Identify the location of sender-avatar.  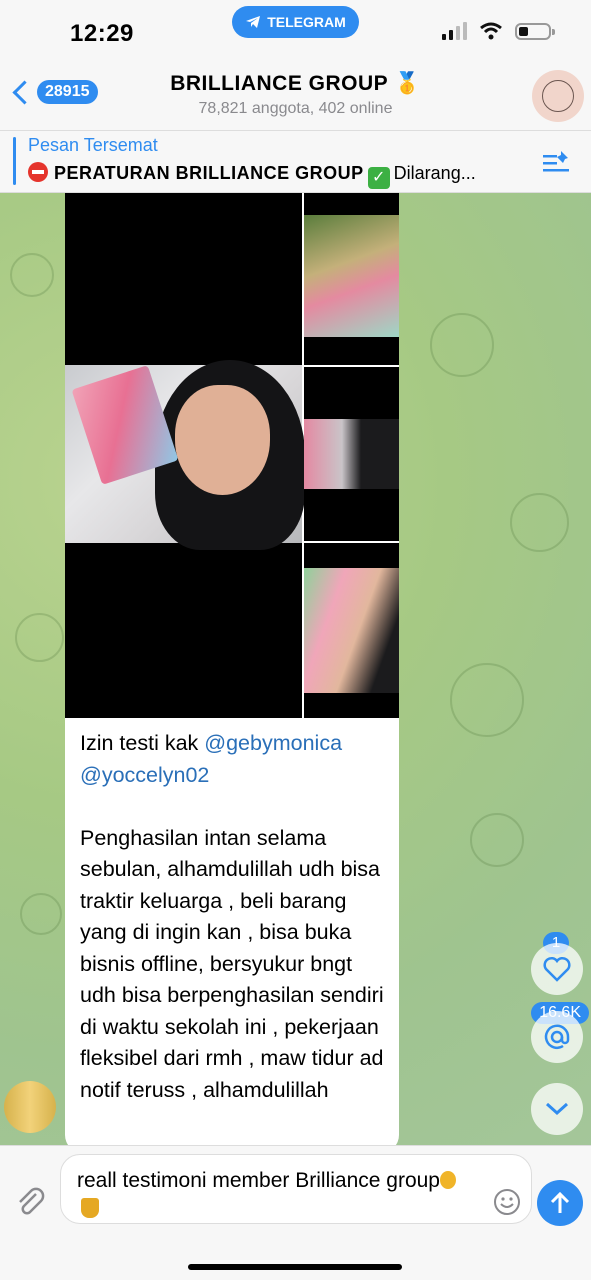
(30, 1107).